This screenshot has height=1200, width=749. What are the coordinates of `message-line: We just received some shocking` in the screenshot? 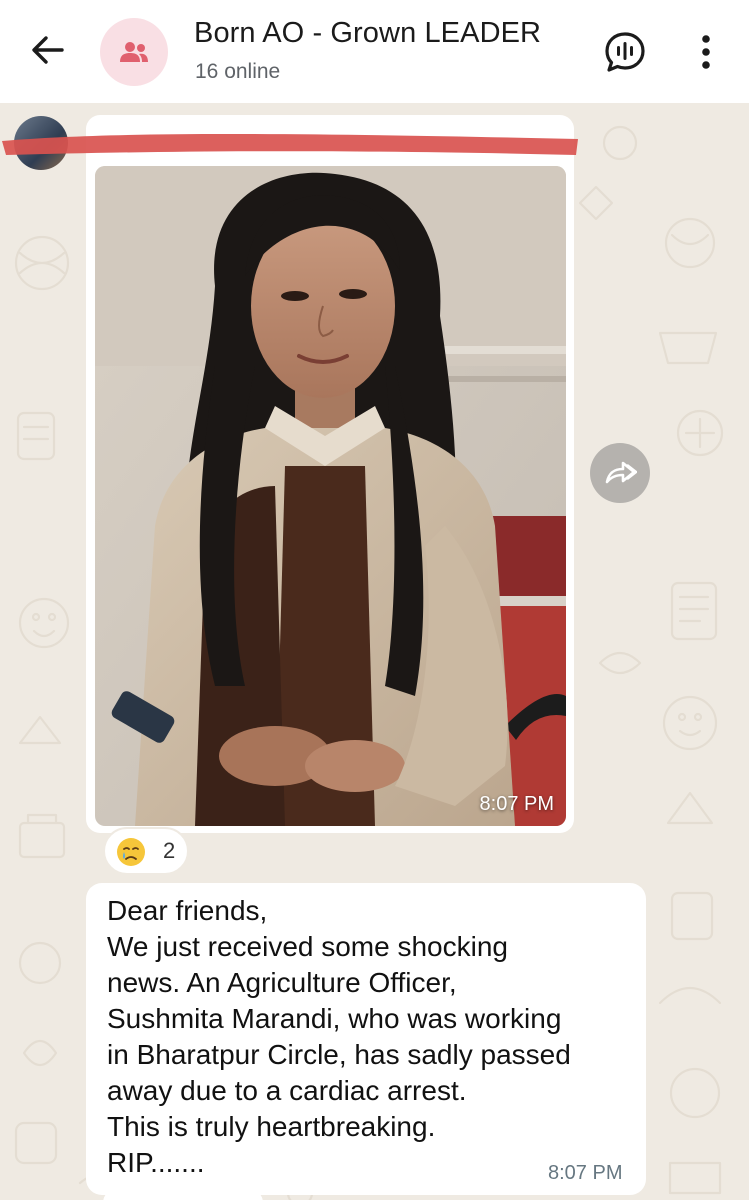 It's located at (307, 946).